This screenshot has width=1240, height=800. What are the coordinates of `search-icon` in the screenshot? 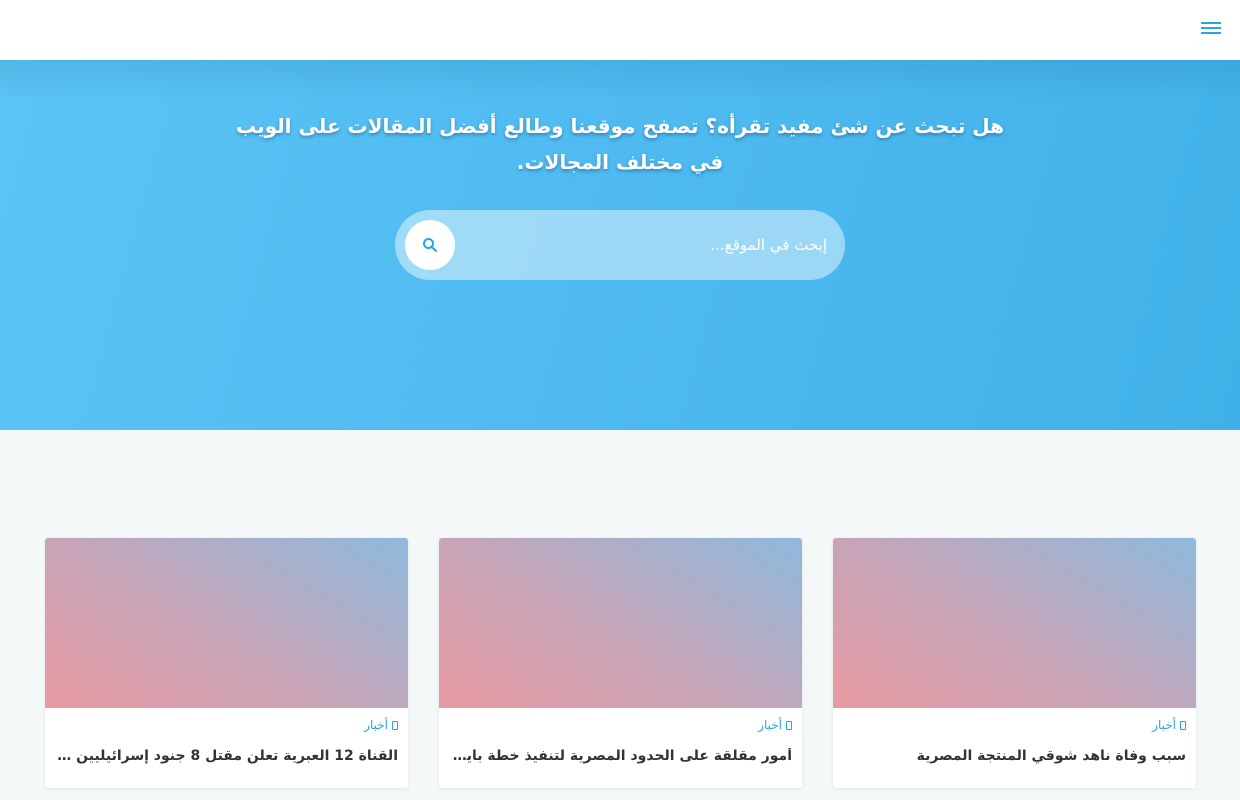 It's located at (430, 245).